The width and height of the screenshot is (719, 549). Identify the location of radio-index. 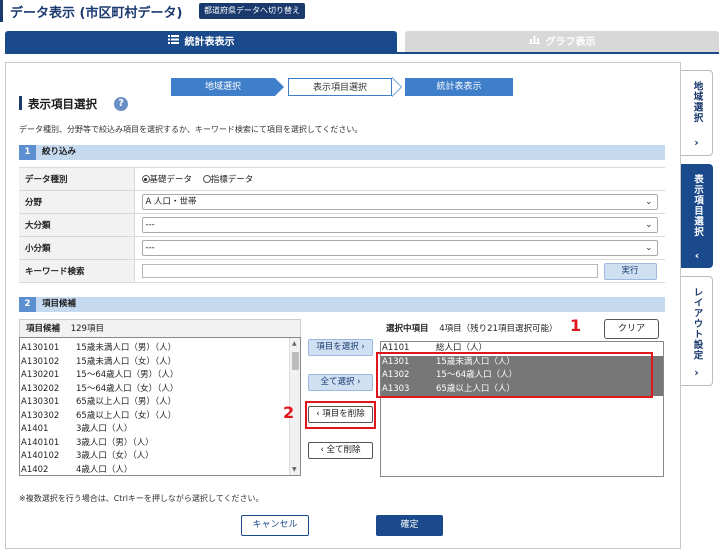
(206, 179).